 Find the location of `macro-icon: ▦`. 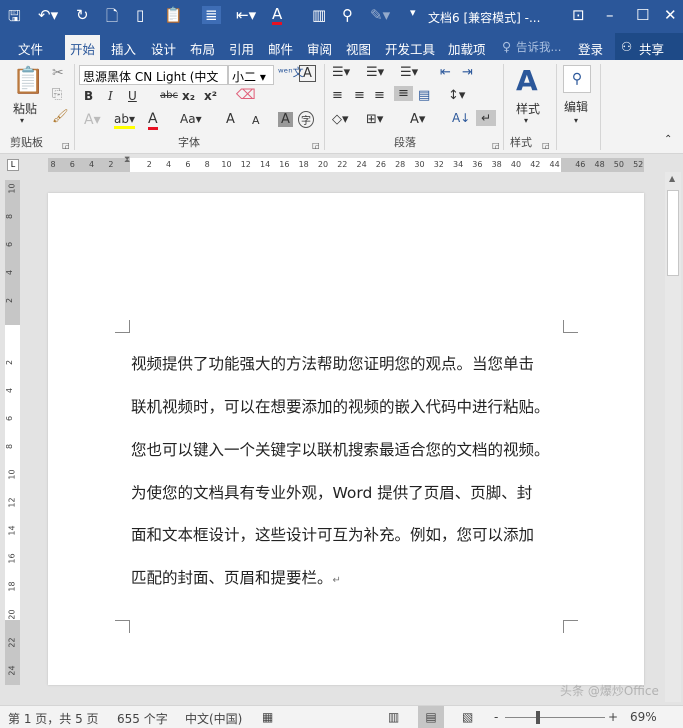

macro-icon: ▦ is located at coordinates (267, 717).